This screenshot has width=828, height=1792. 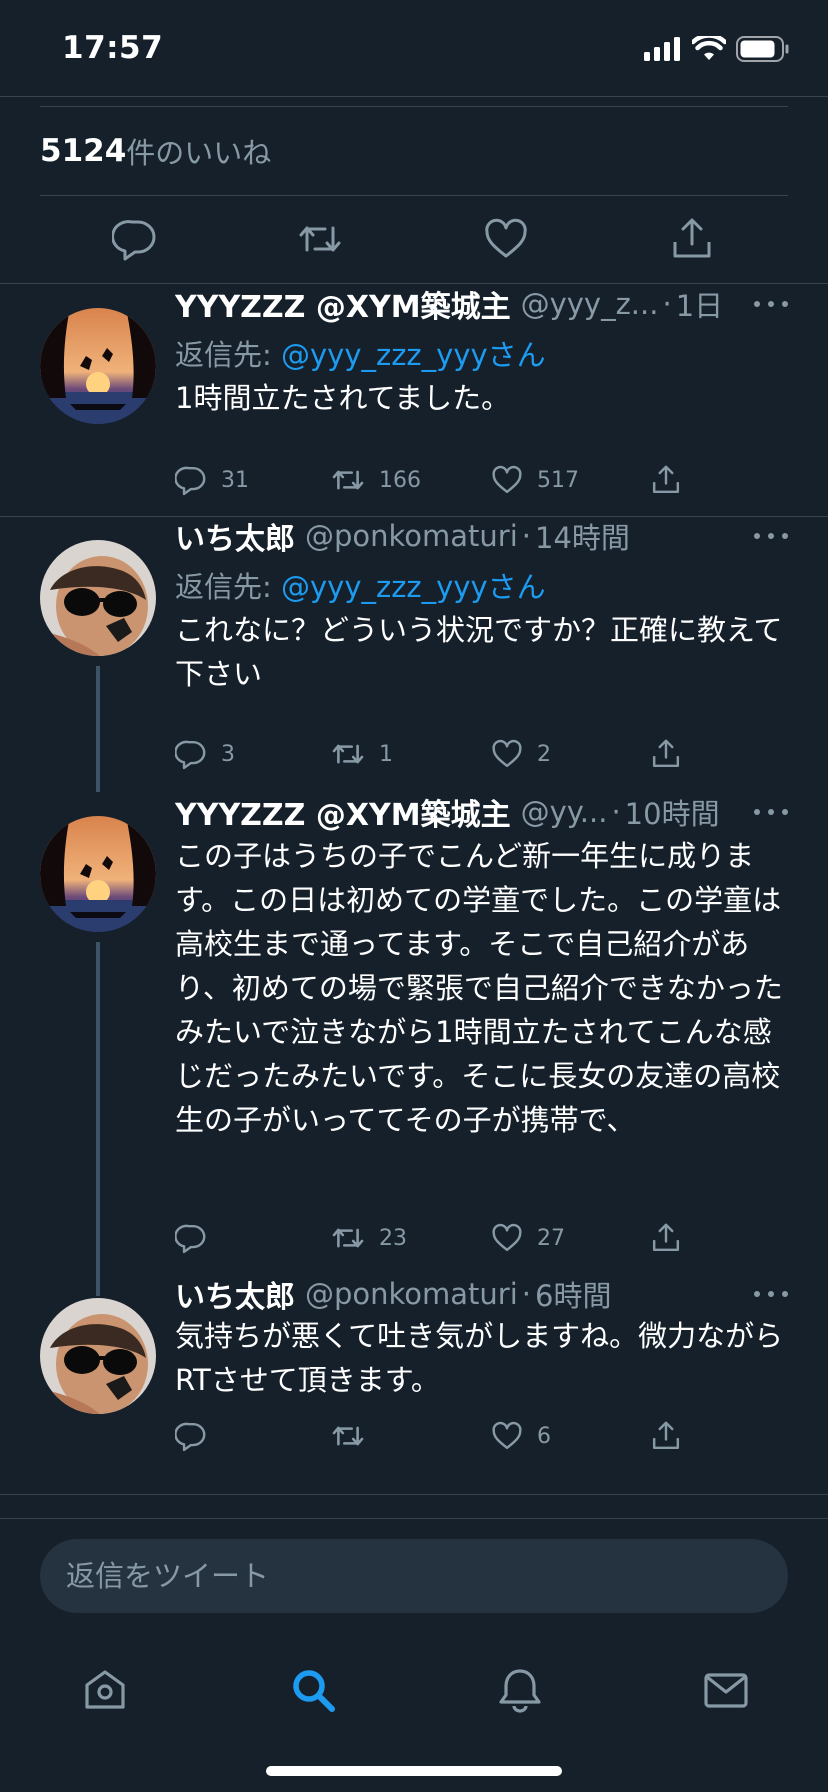 What do you see at coordinates (228, 754) in the screenshot?
I see `reply-count: 3` at bounding box center [228, 754].